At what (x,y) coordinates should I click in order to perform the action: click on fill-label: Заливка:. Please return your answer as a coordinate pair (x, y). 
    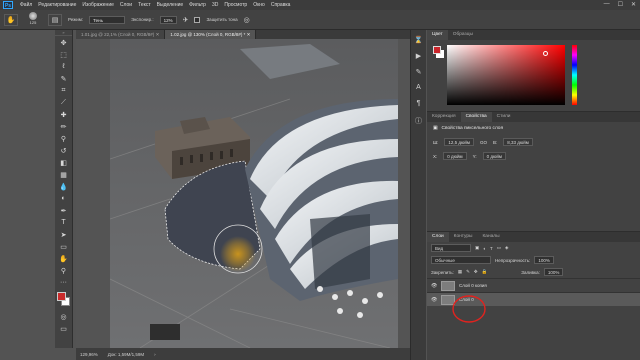
    Looking at the image, I should click on (530, 272).